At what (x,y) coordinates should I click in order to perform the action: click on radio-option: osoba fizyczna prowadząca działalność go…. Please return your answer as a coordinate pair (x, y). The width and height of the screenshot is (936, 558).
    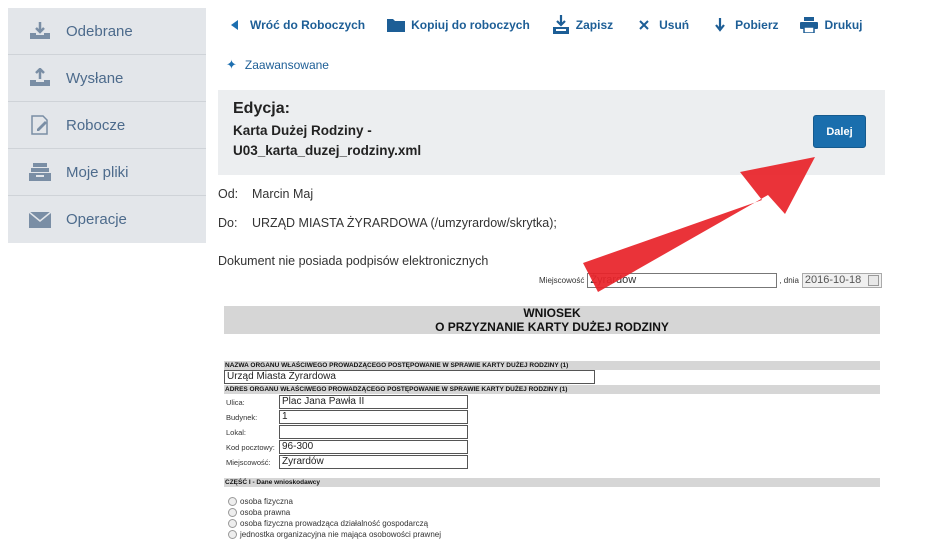
    Looking at the image, I should click on (328, 523).